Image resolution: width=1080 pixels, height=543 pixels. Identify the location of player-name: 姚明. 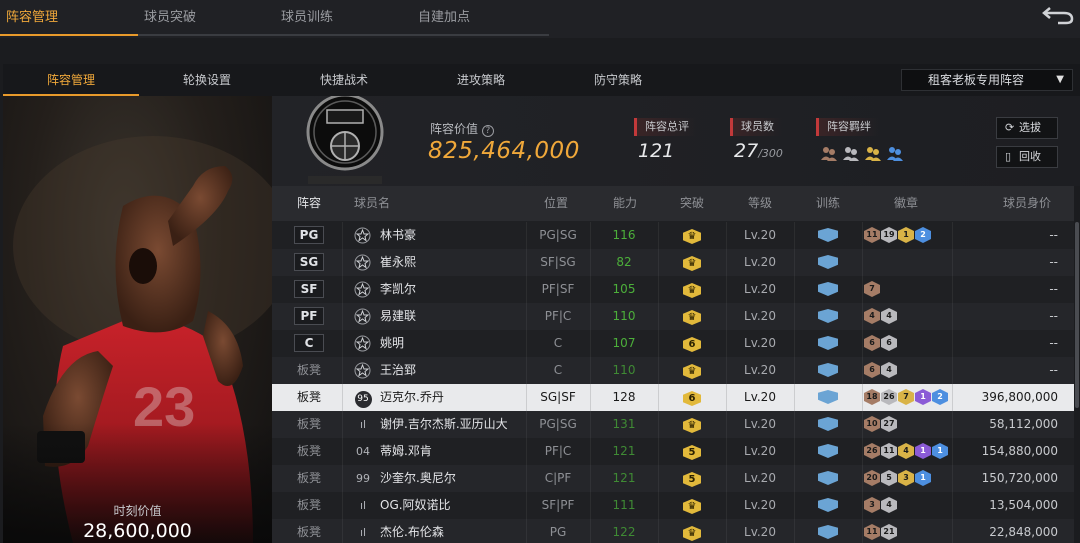
(453, 343).